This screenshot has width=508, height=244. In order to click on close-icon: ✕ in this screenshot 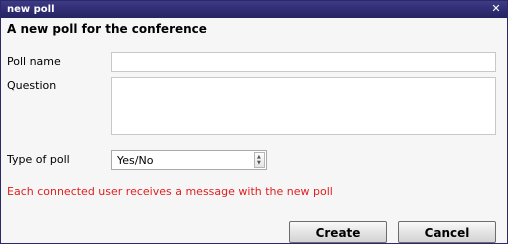, I will do `click(496, 9)`.